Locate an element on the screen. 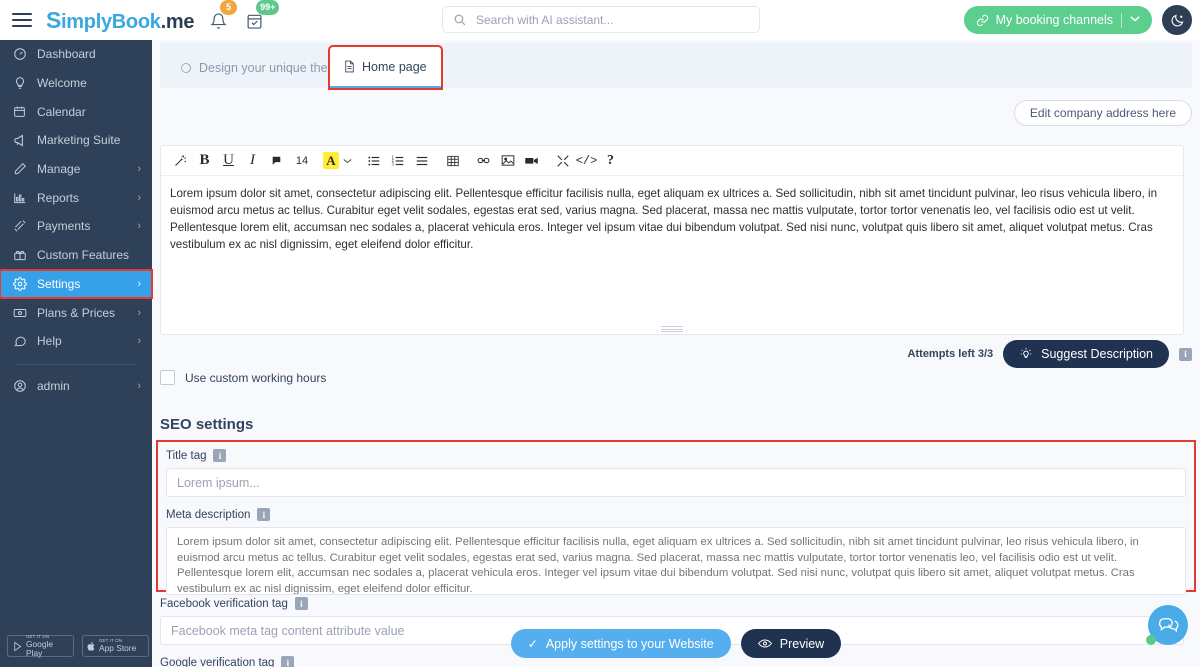  edit-company-address-button: Edit company address here is located at coordinates (1102, 113).